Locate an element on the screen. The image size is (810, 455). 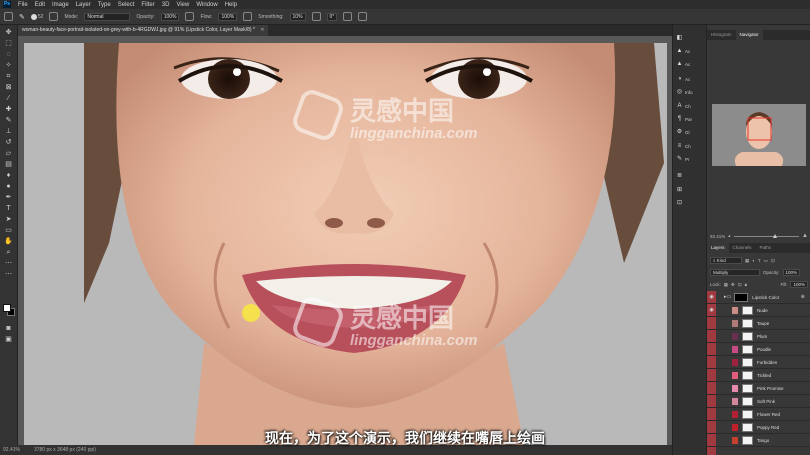
hand-tool-icon: ✋ is located at coordinates (8, 241).